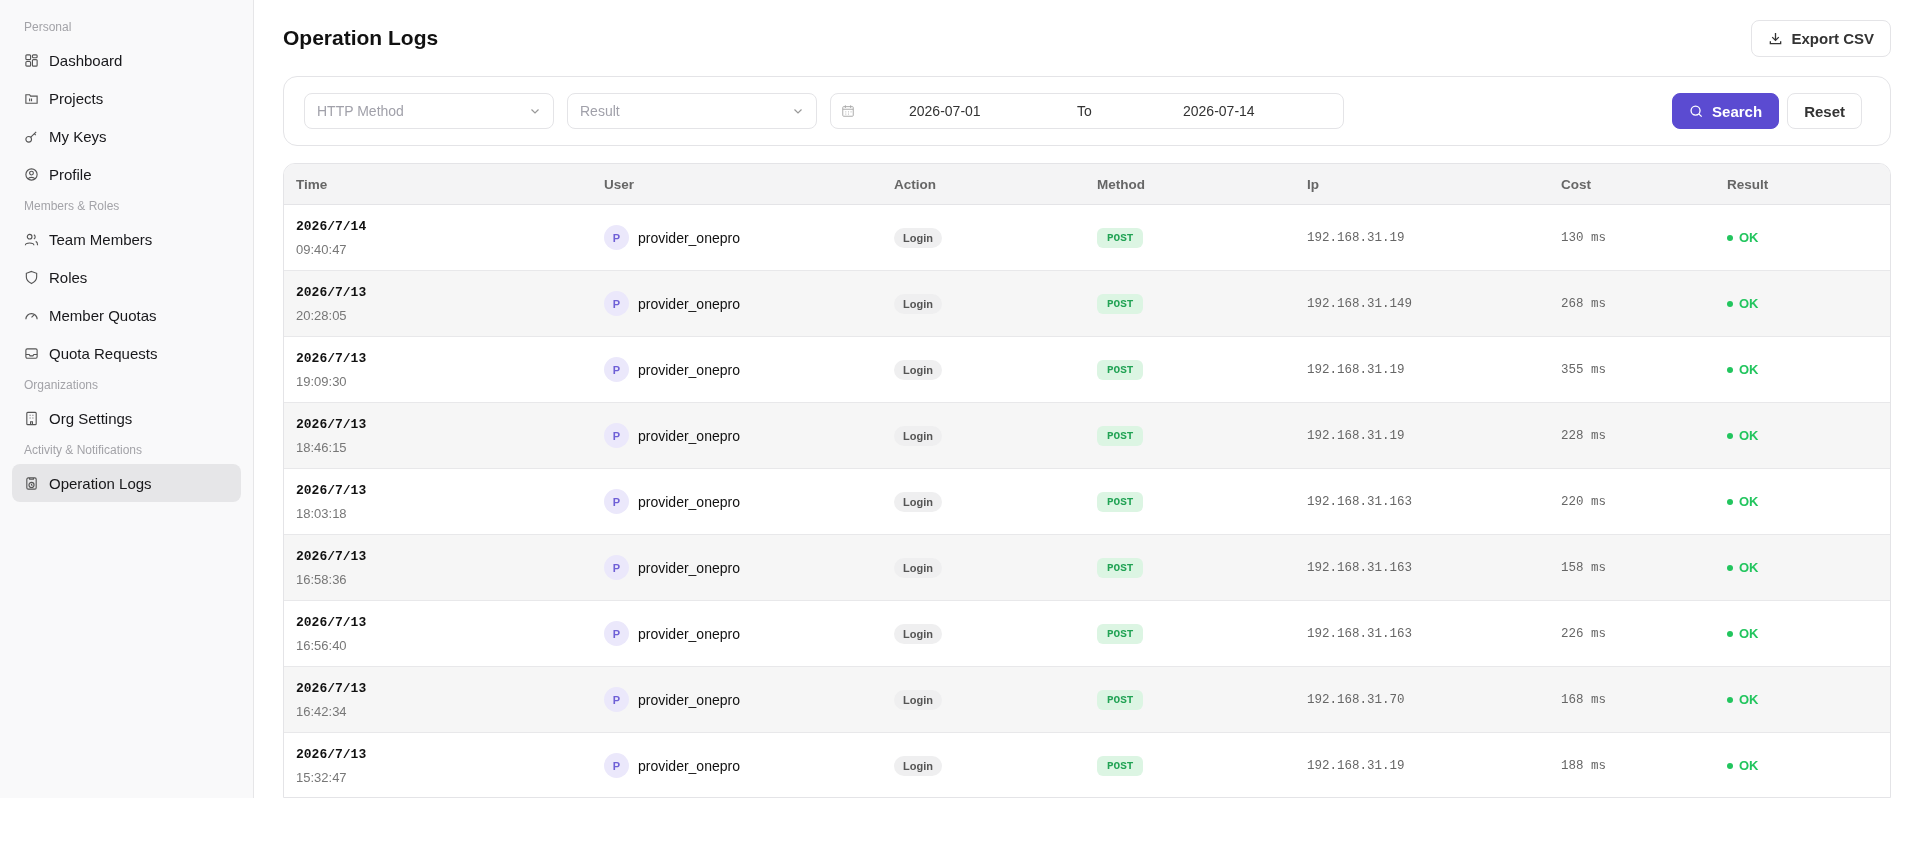  What do you see at coordinates (126, 136) in the screenshot?
I see `sidebar-item: My Keys` at bounding box center [126, 136].